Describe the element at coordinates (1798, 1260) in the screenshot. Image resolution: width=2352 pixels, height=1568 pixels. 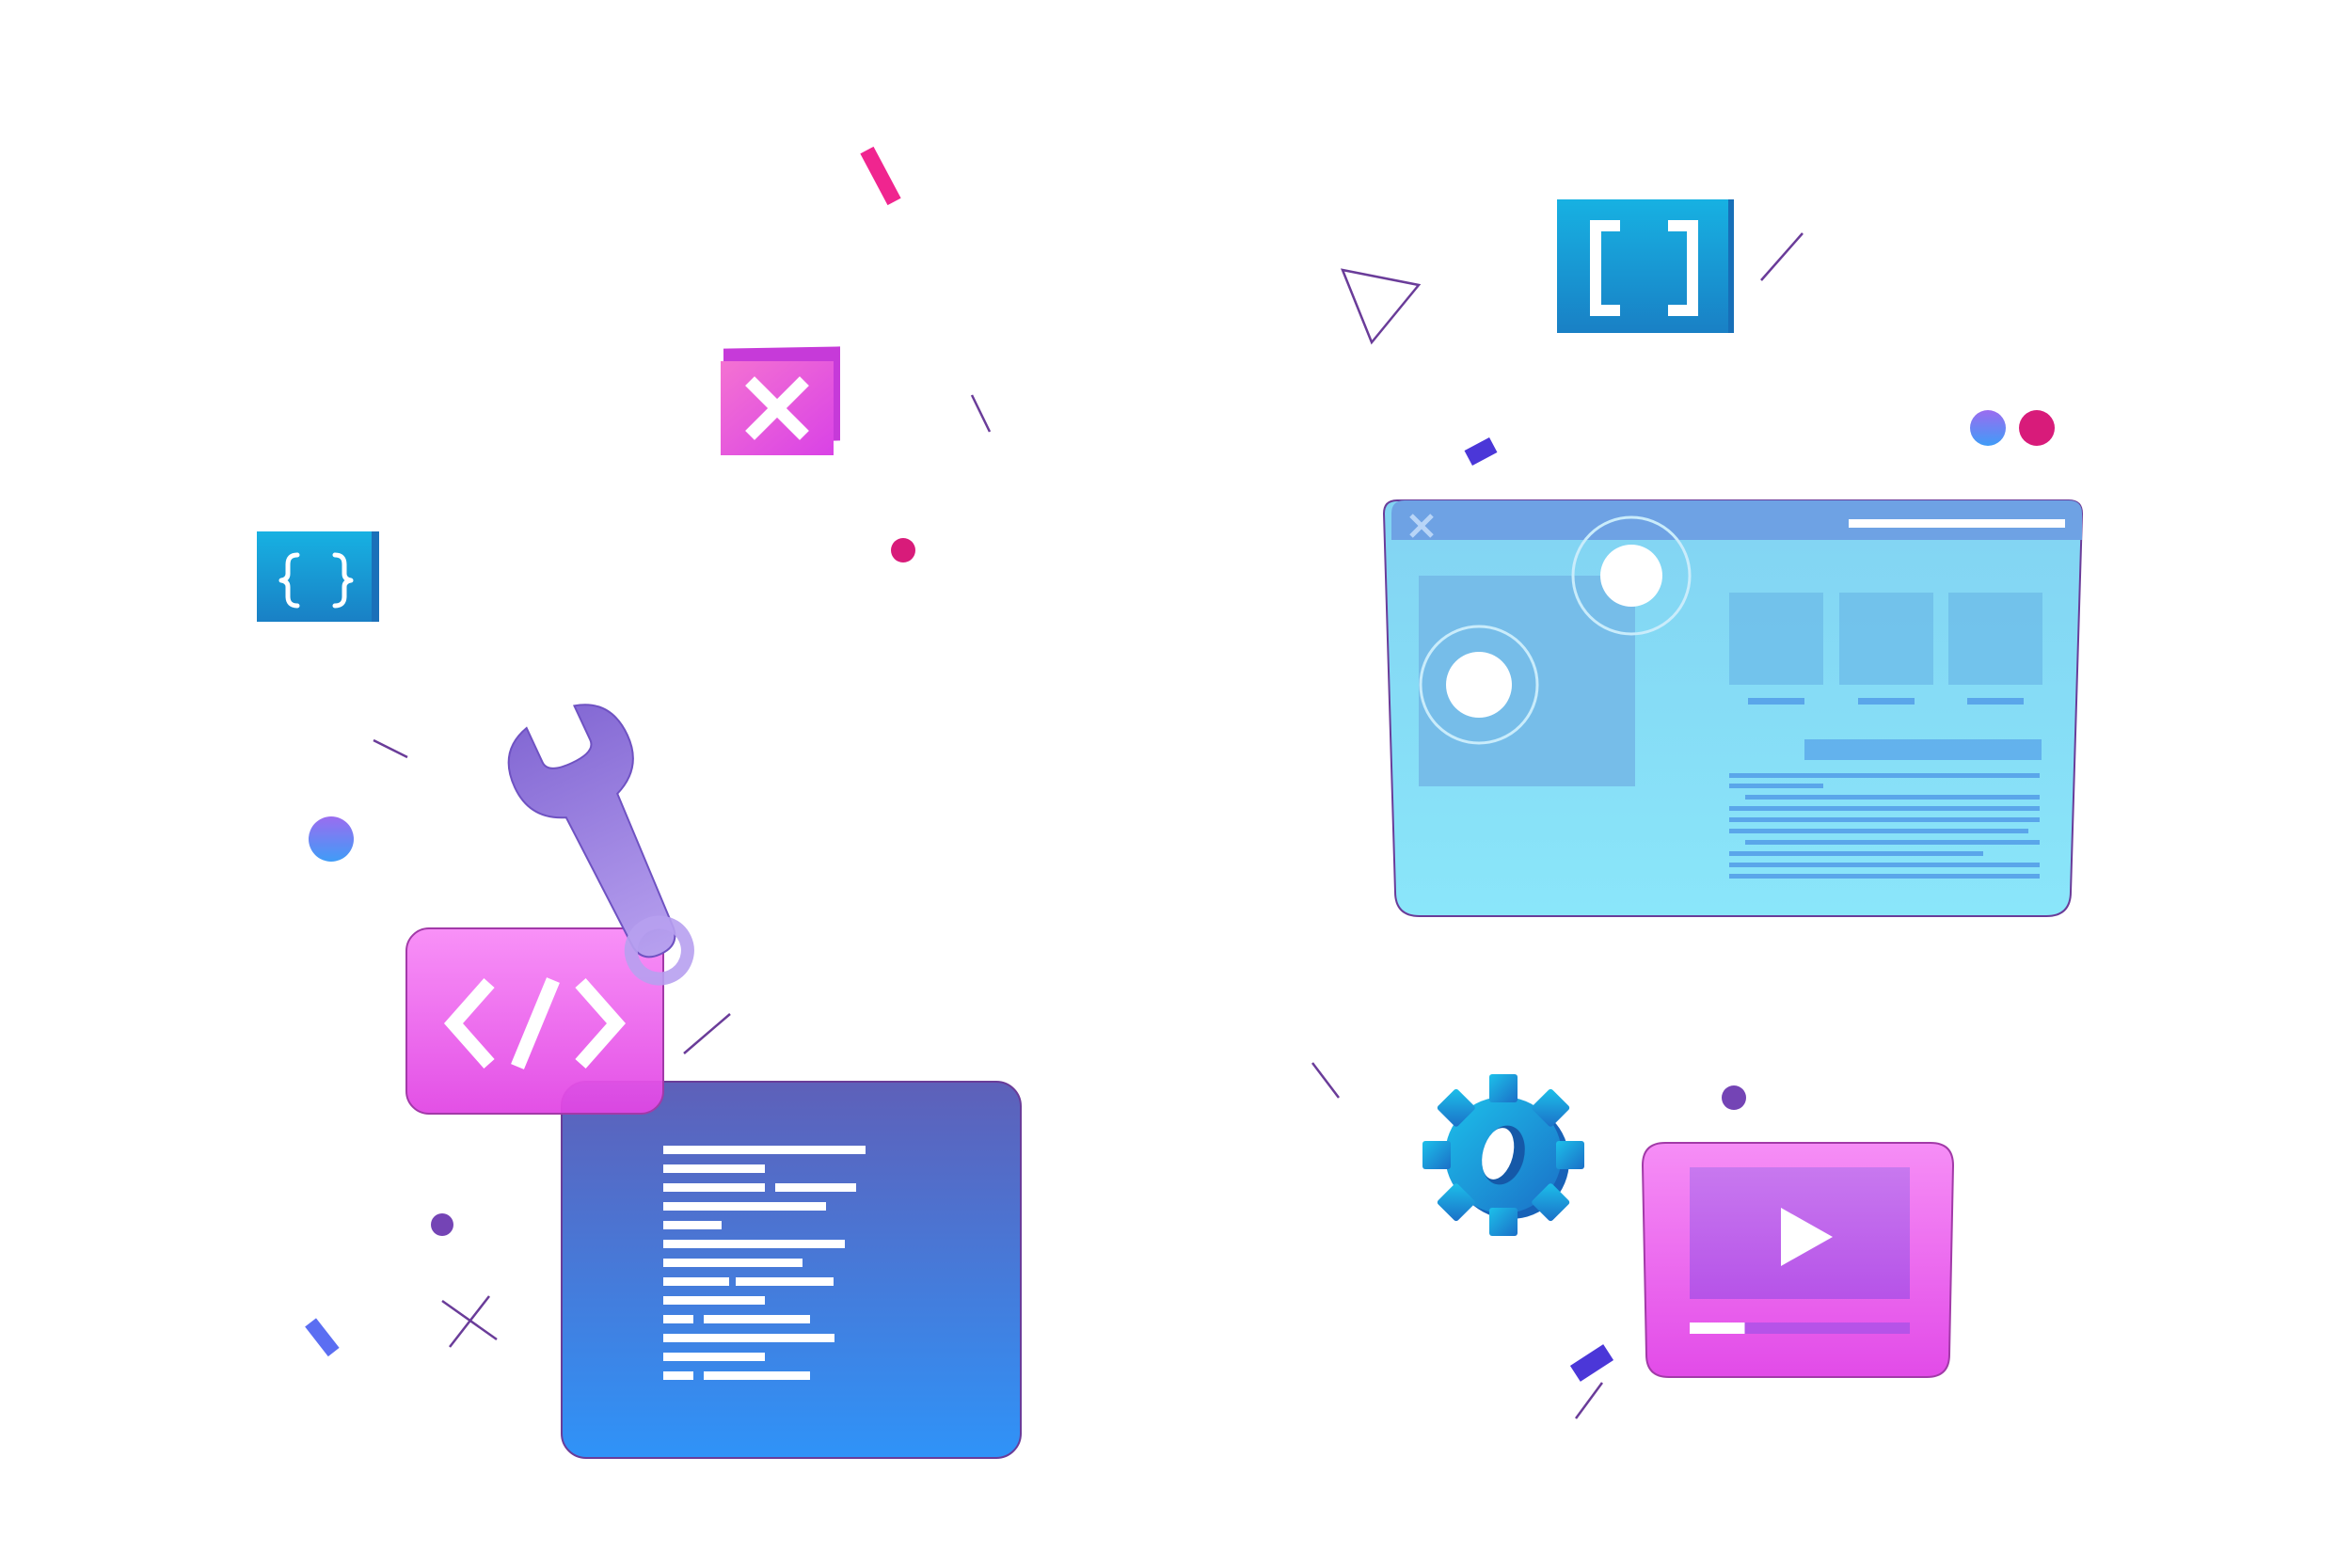
I see `video-player` at that location.